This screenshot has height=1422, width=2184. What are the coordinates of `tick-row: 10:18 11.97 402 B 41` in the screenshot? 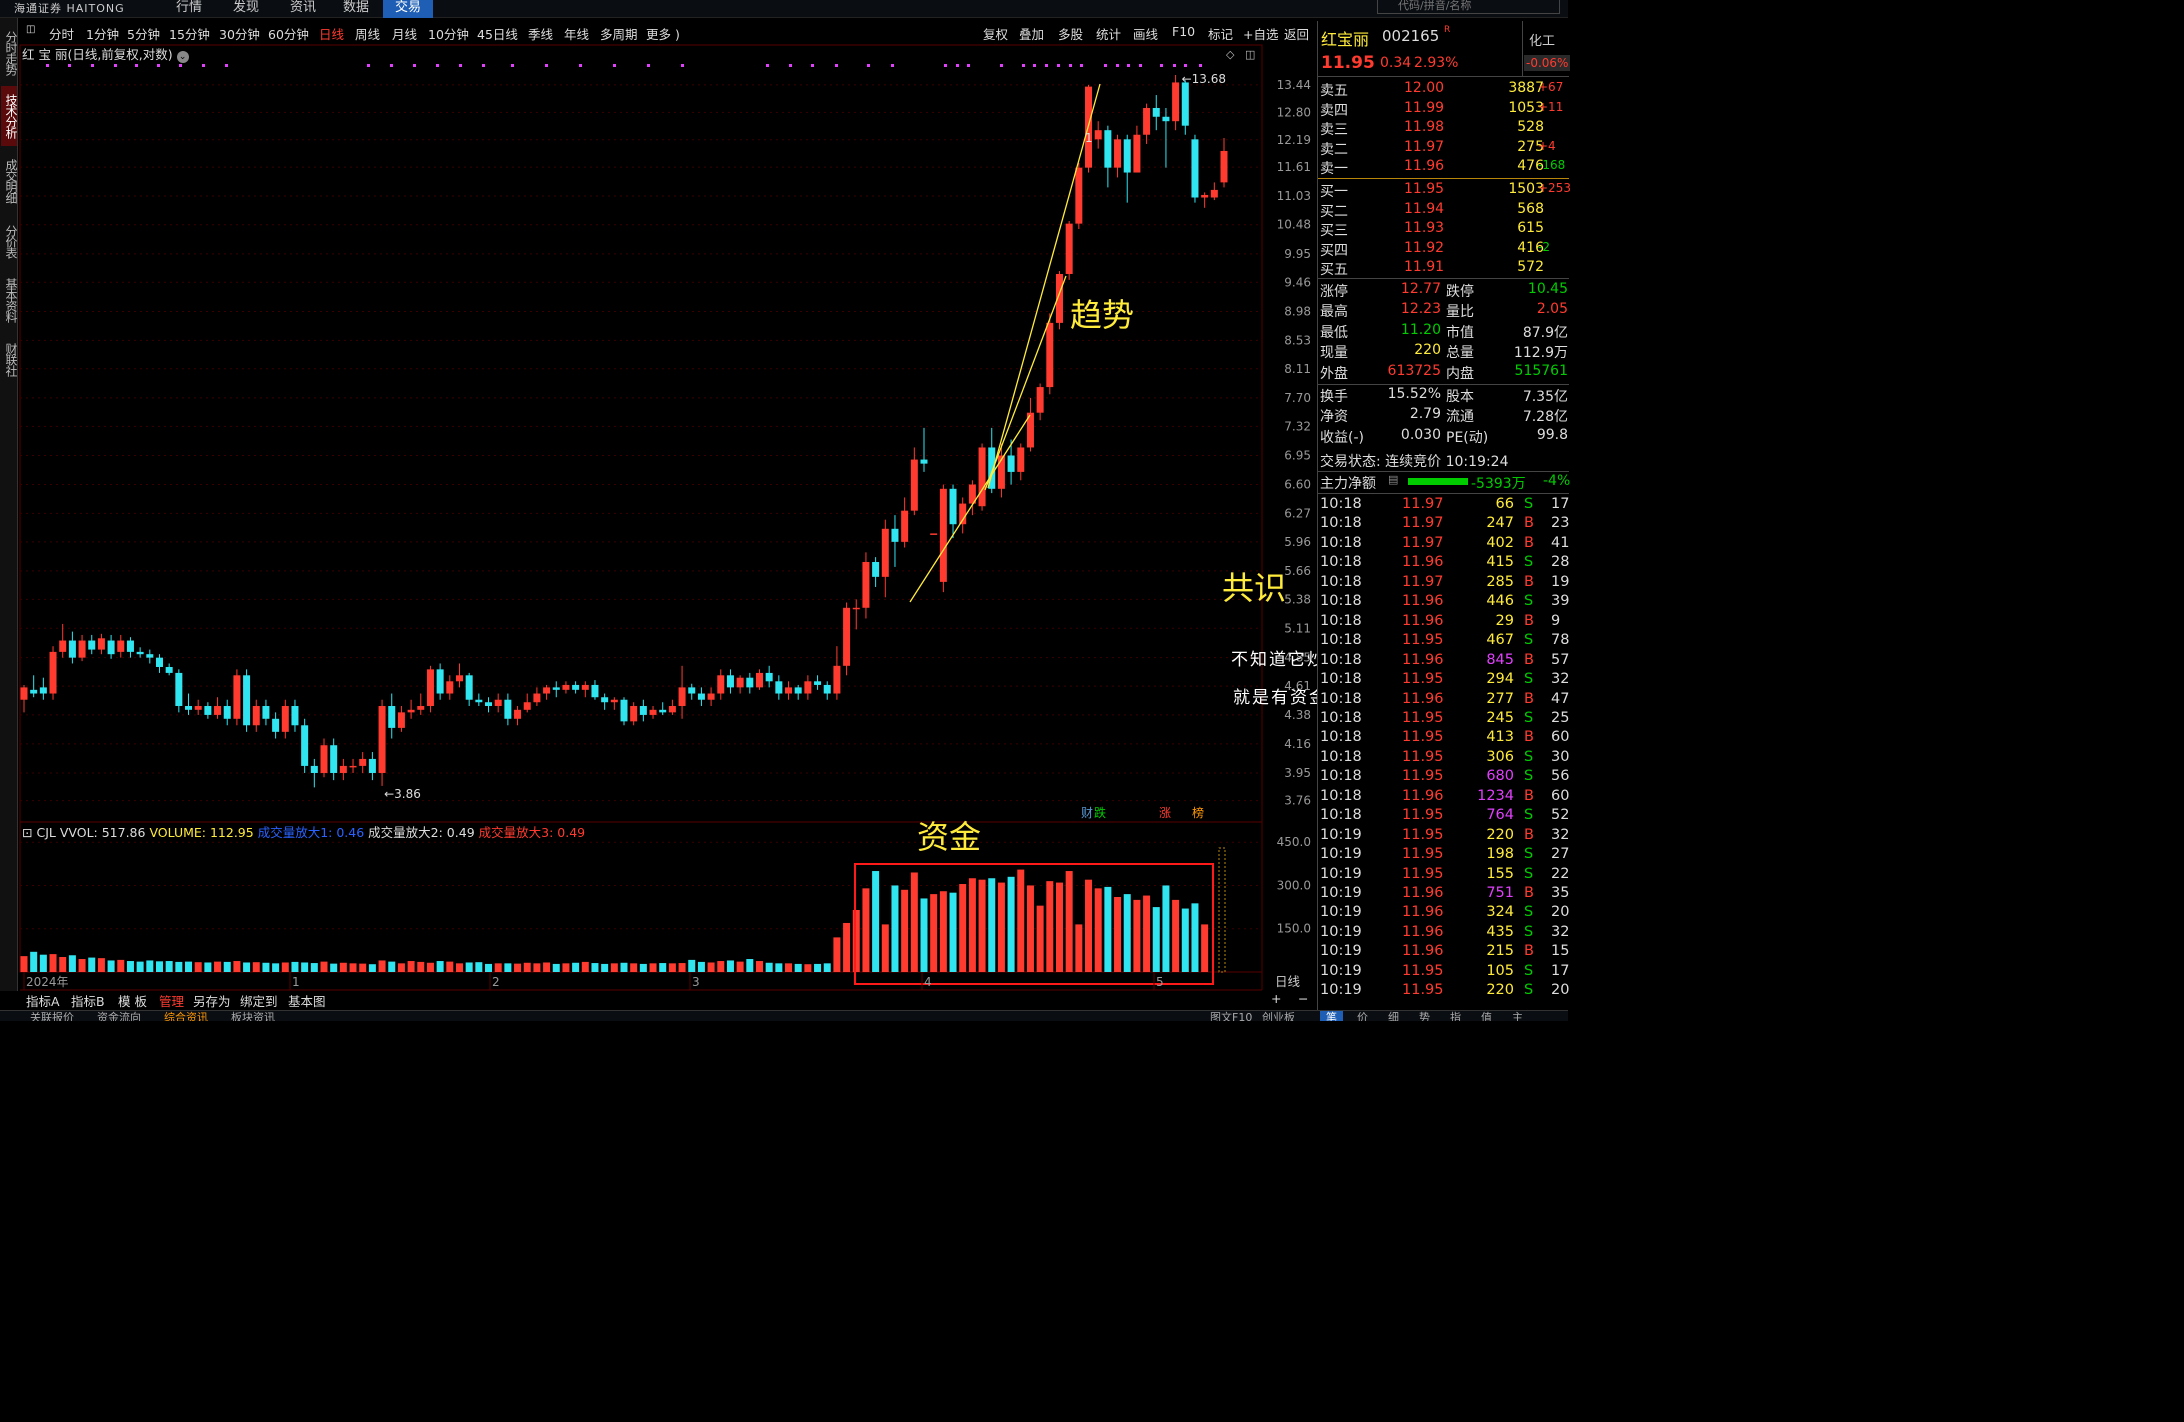 It's located at (1443, 544).